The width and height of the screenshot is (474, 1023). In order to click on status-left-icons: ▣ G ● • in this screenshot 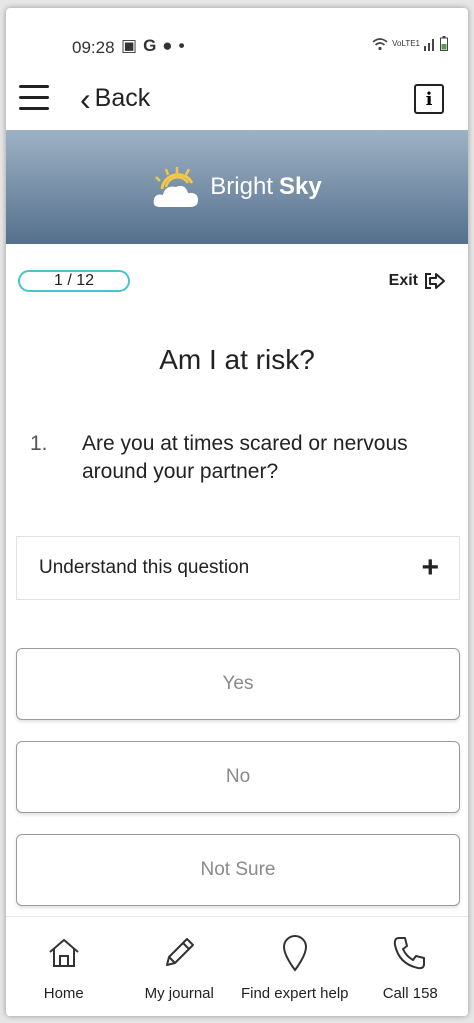, I will do `click(153, 46)`.